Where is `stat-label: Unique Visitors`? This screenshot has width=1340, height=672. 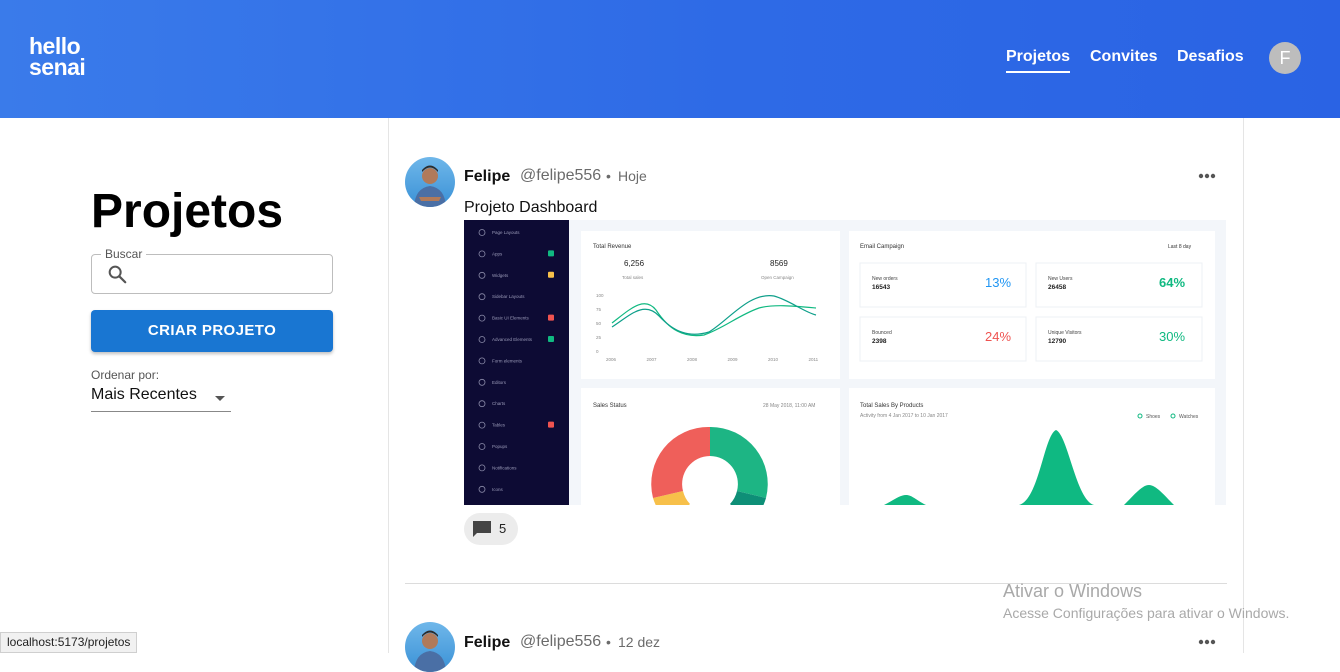 stat-label: Unique Visitors is located at coordinates (1065, 333).